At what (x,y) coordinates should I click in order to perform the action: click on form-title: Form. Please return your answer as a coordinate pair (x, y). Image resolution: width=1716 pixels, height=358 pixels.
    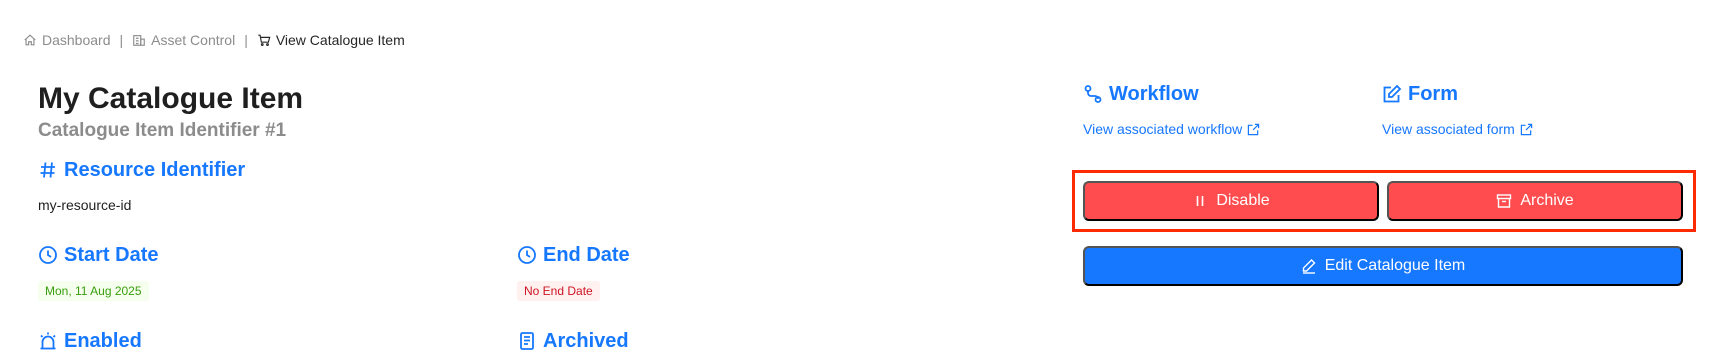
    Looking at the image, I should click on (1433, 94).